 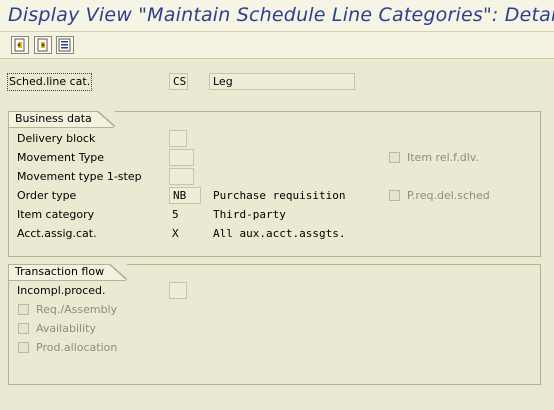 I want to click on availability-label: Availability, so click(x=66, y=328).